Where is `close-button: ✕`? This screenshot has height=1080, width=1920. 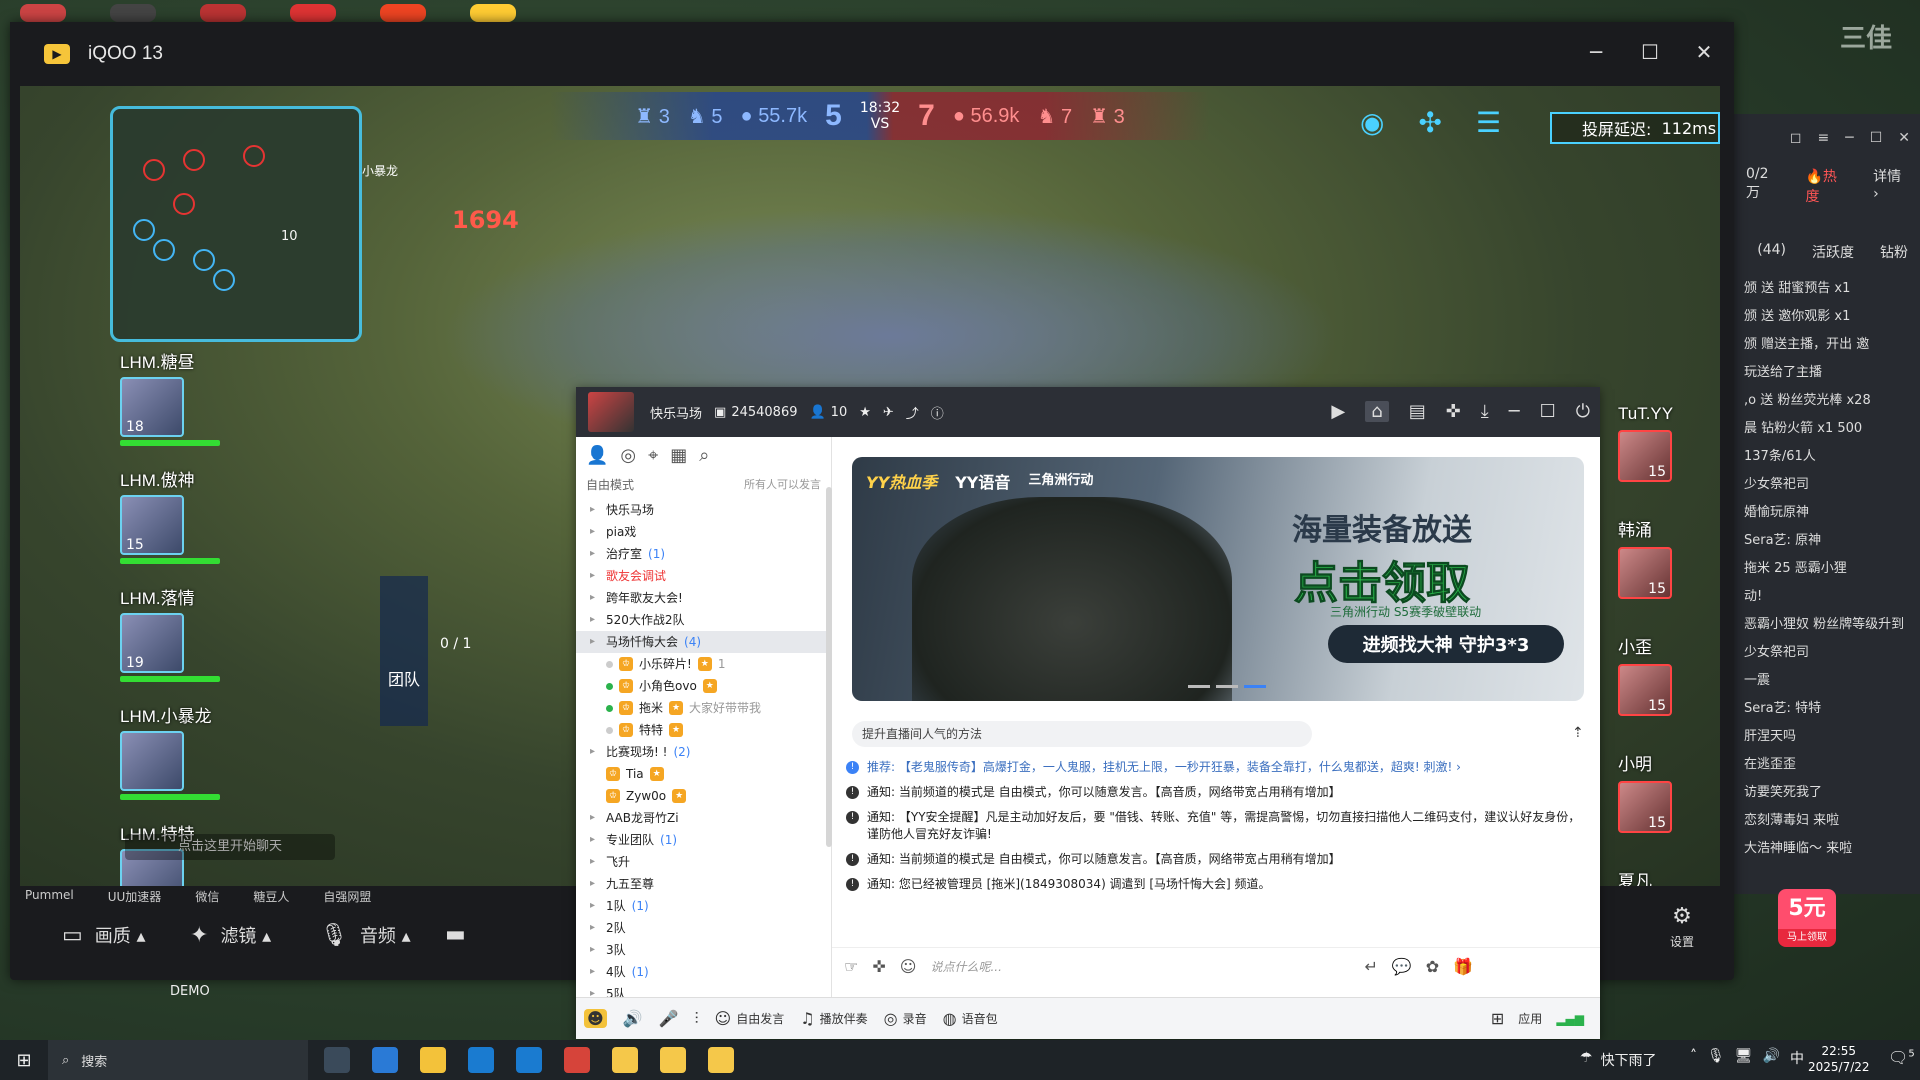 close-button: ✕ is located at coordinates (1704, 52).